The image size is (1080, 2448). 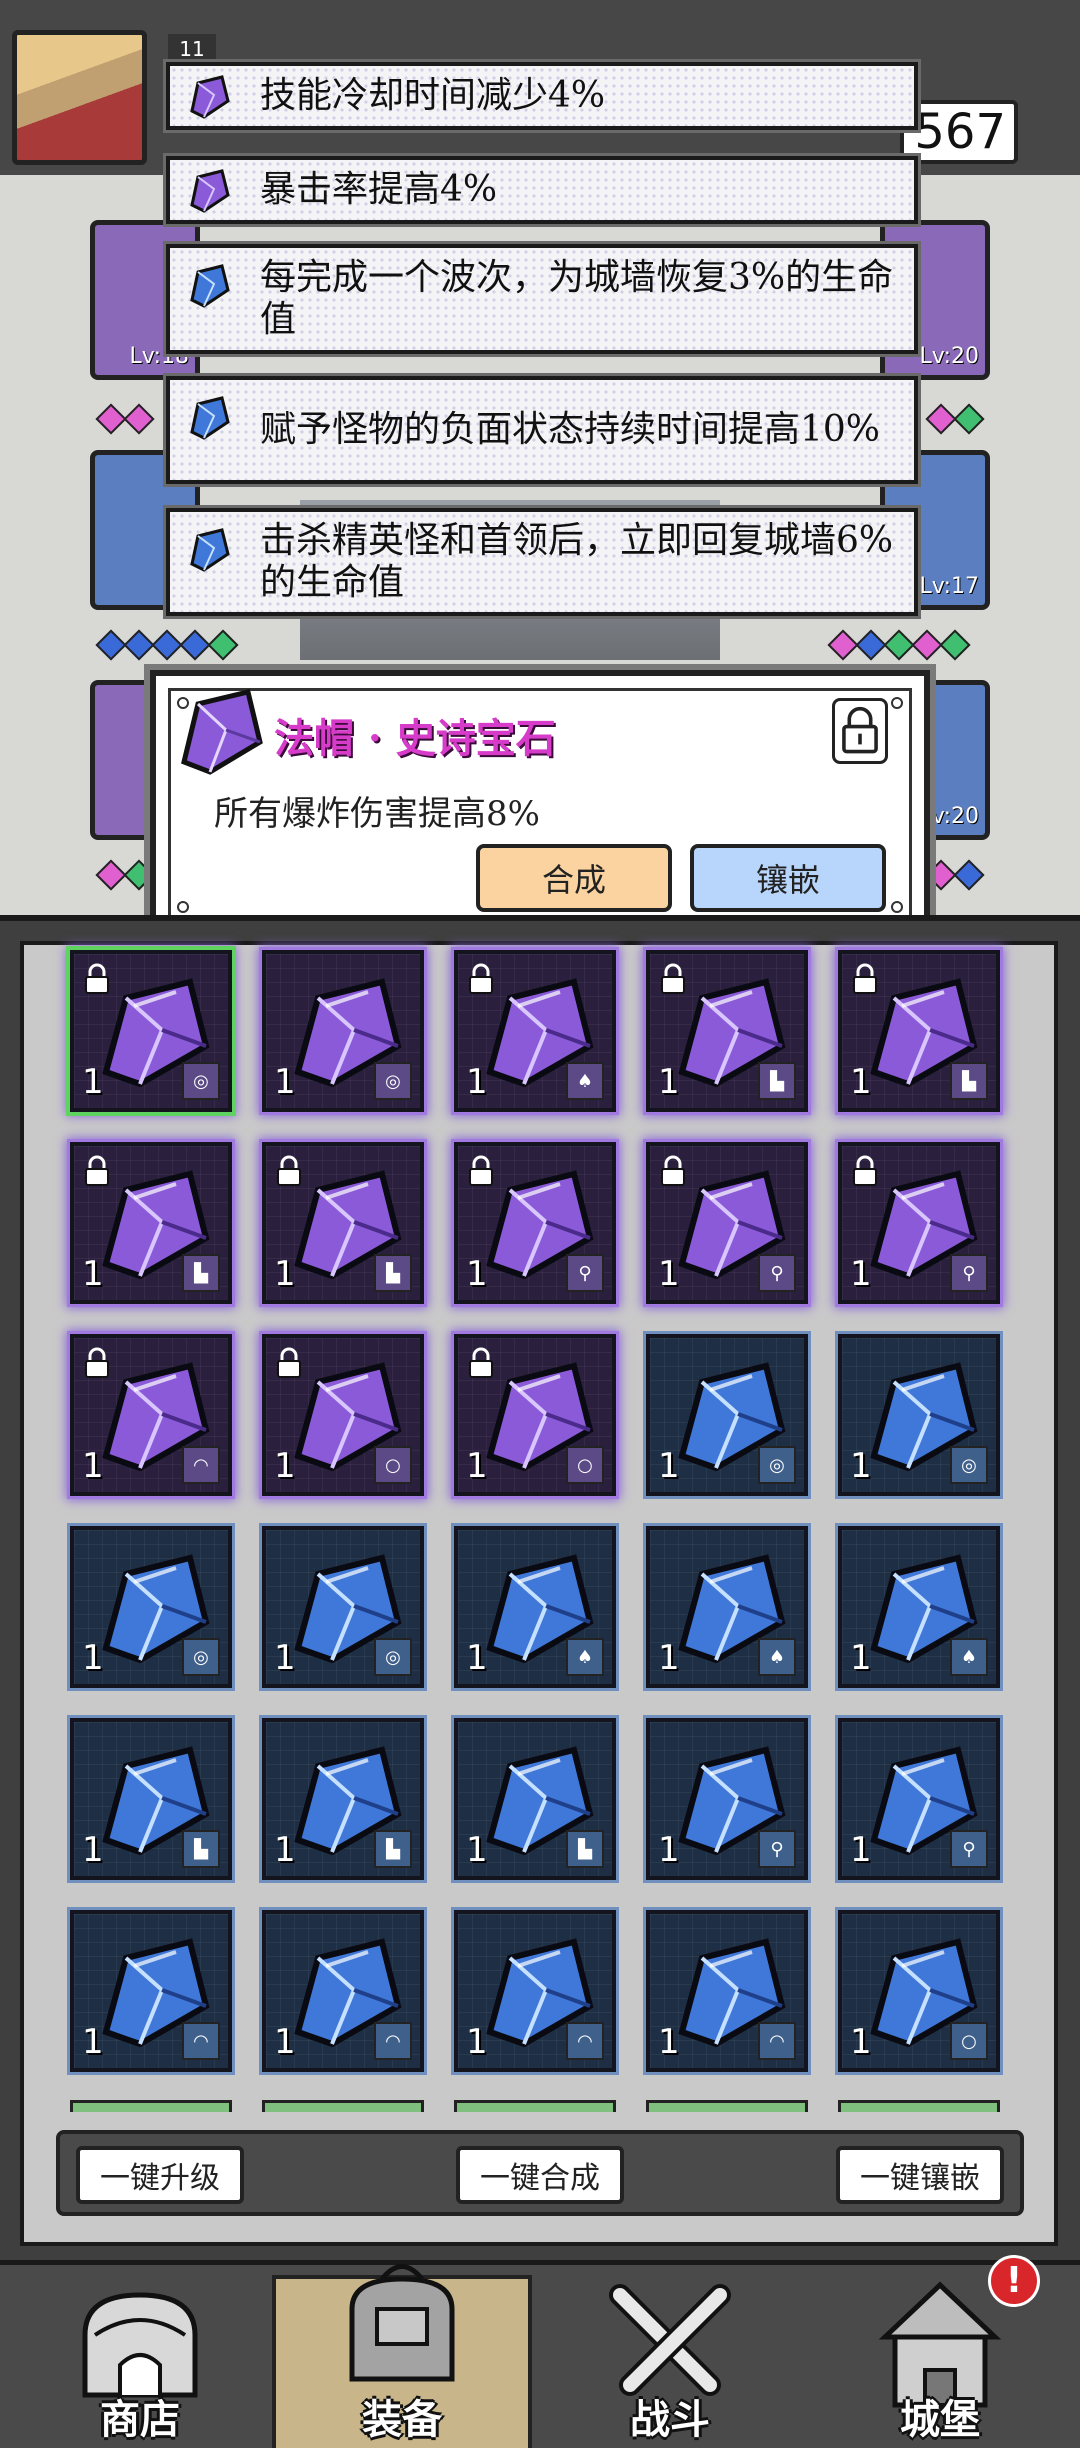 I want to click on rare-gem-icon, so click(x=210, y=286).